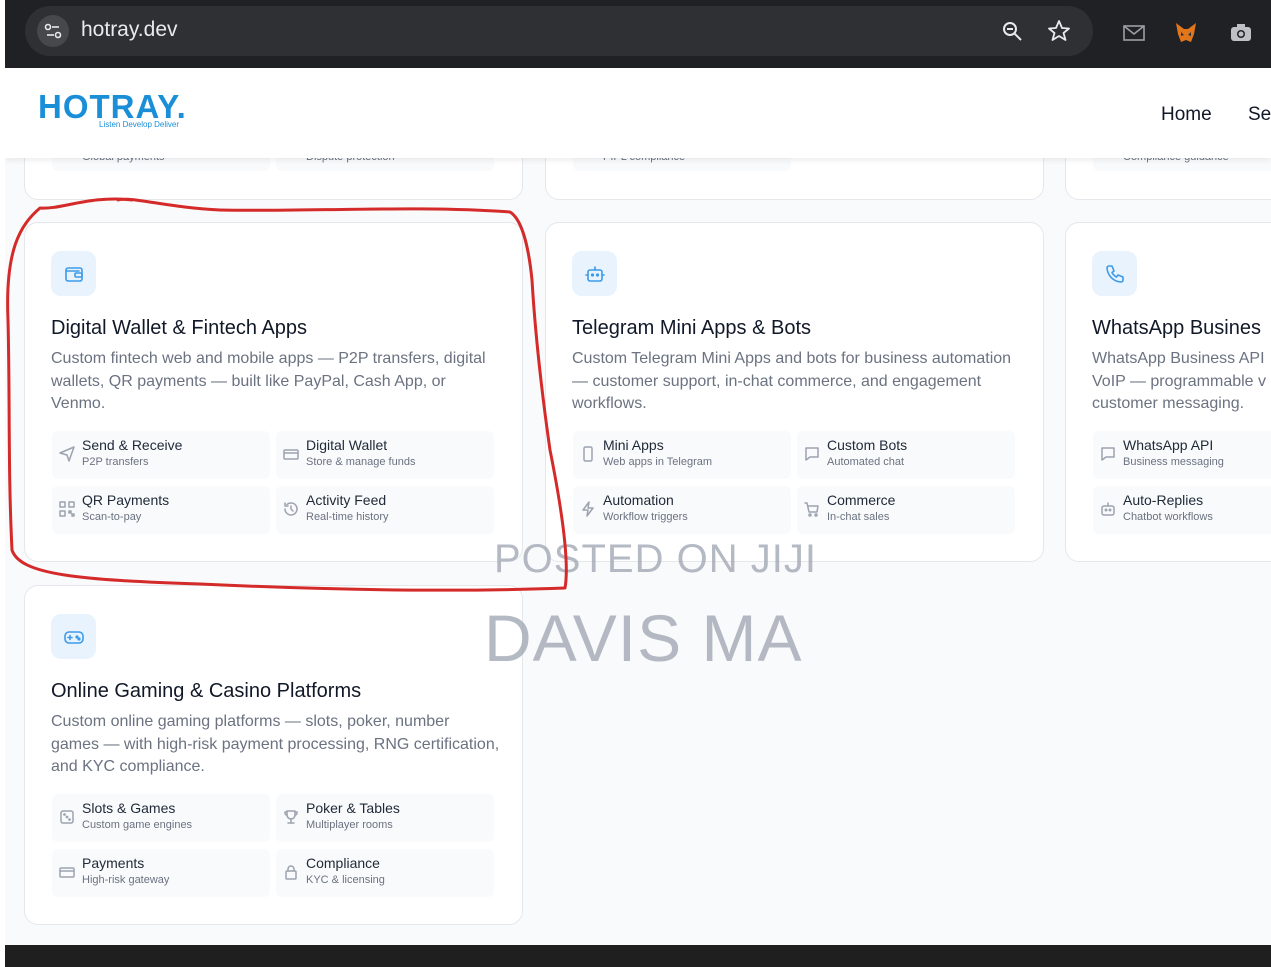 The image size is (1271, 967). What do you see at coordinates (345, 880) in the screenshot?
I see `feature-sub: KYC & licensing` at bounding box center [345, 880].